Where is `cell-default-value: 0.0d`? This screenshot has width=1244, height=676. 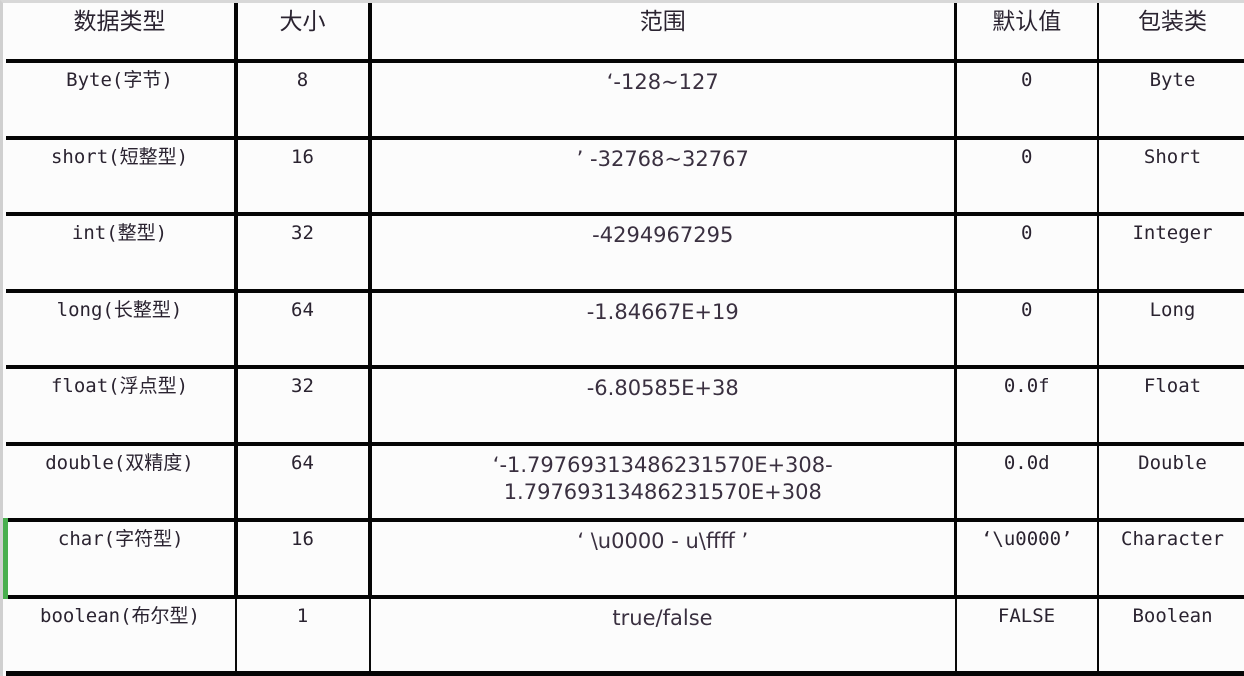
cell-default-value: 0.0d is located at coordinates (1027, 483).